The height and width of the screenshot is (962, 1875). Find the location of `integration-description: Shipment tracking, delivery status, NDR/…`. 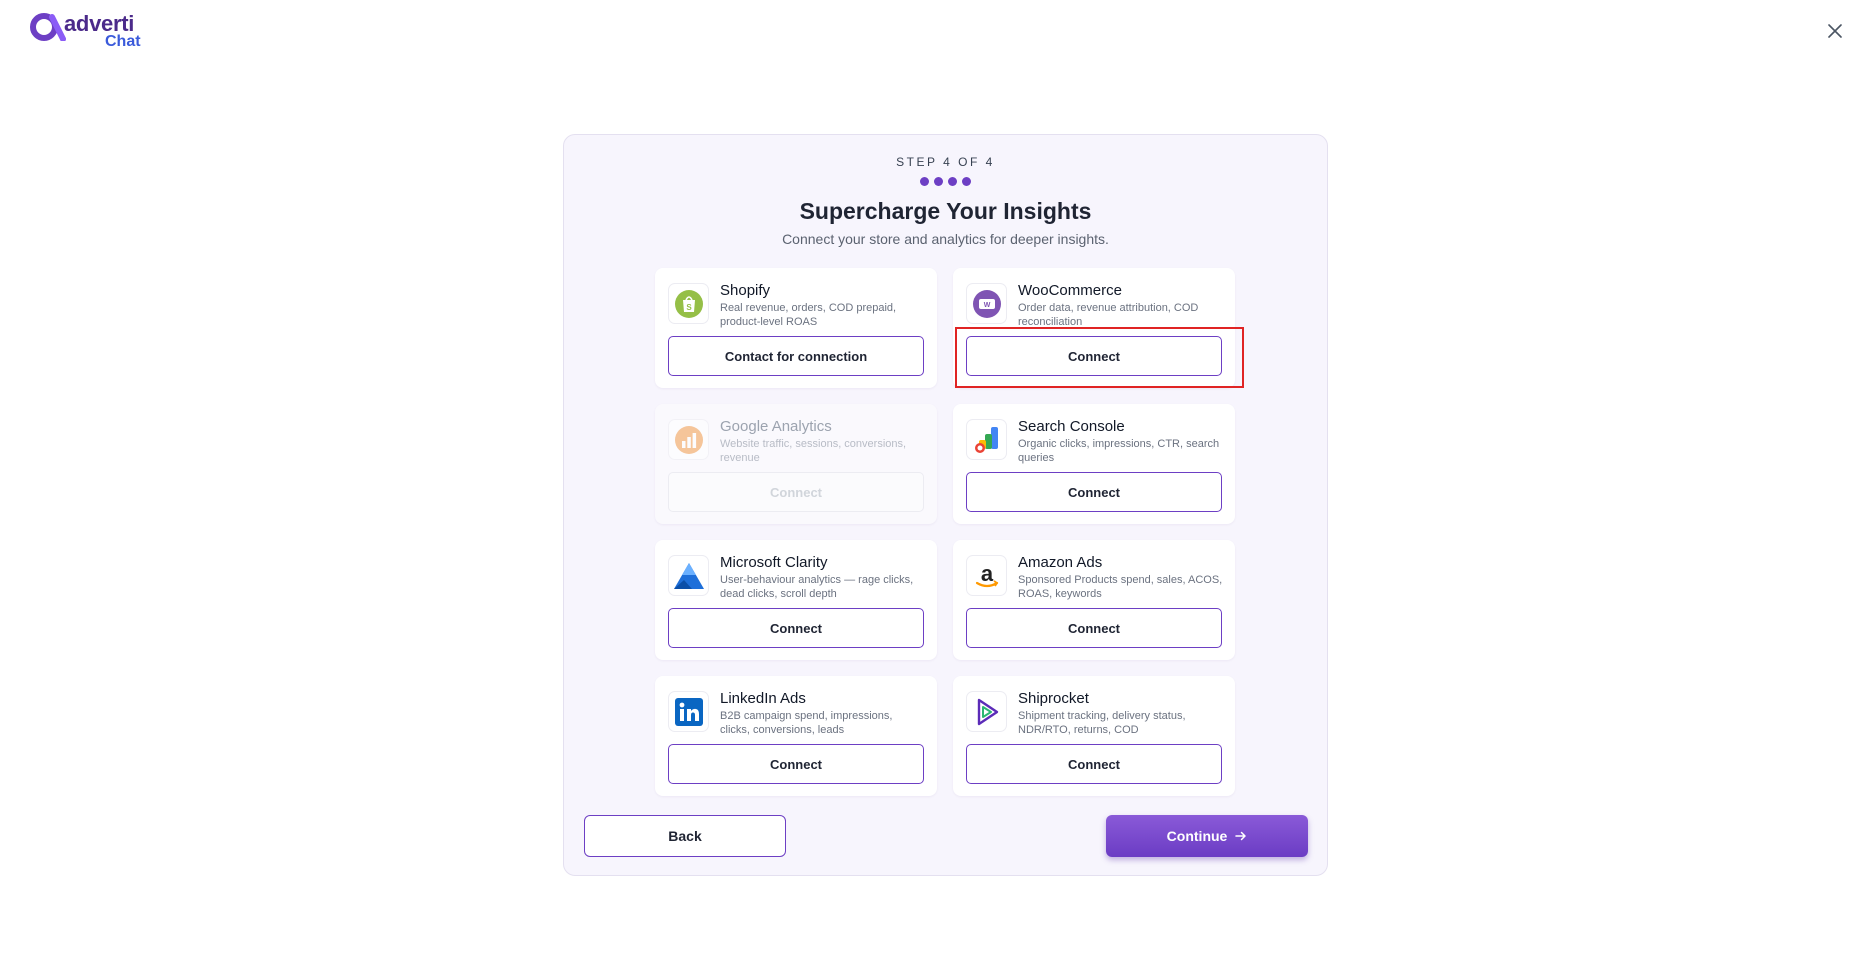

integration-description: Shipment tracking, delivery status, NDR/… is located at coordinates (1102, 723).